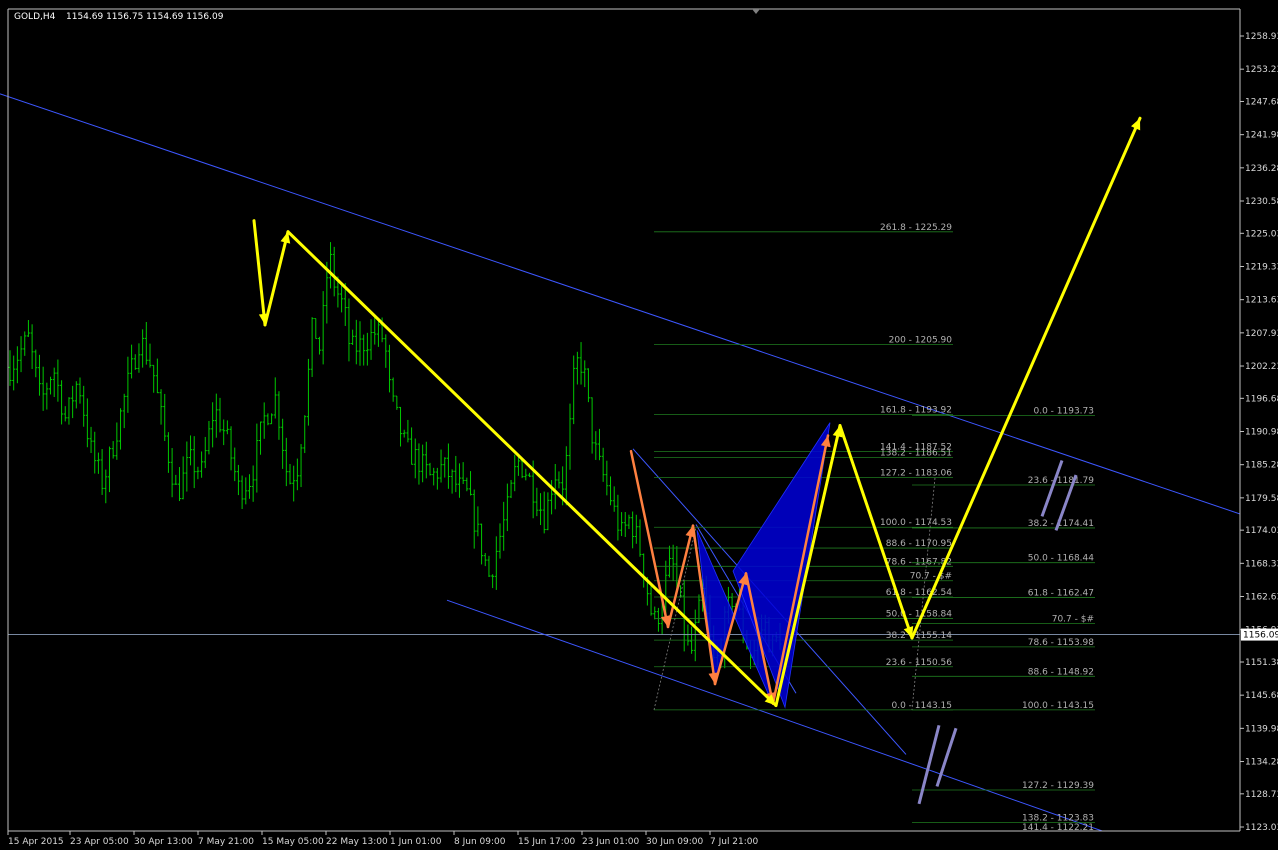 This screenshot has width=1278, height=850. I want to click on x-tick-label: 7 May 21:00, so click(226, 842).